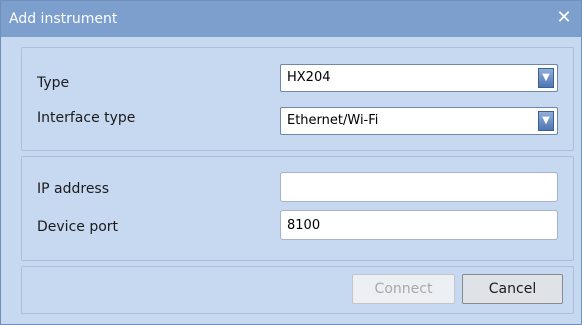 Image resolution: width=582 pixels, height=325 pixels. I want to click on connect-button: Connect, so click(403, 289).